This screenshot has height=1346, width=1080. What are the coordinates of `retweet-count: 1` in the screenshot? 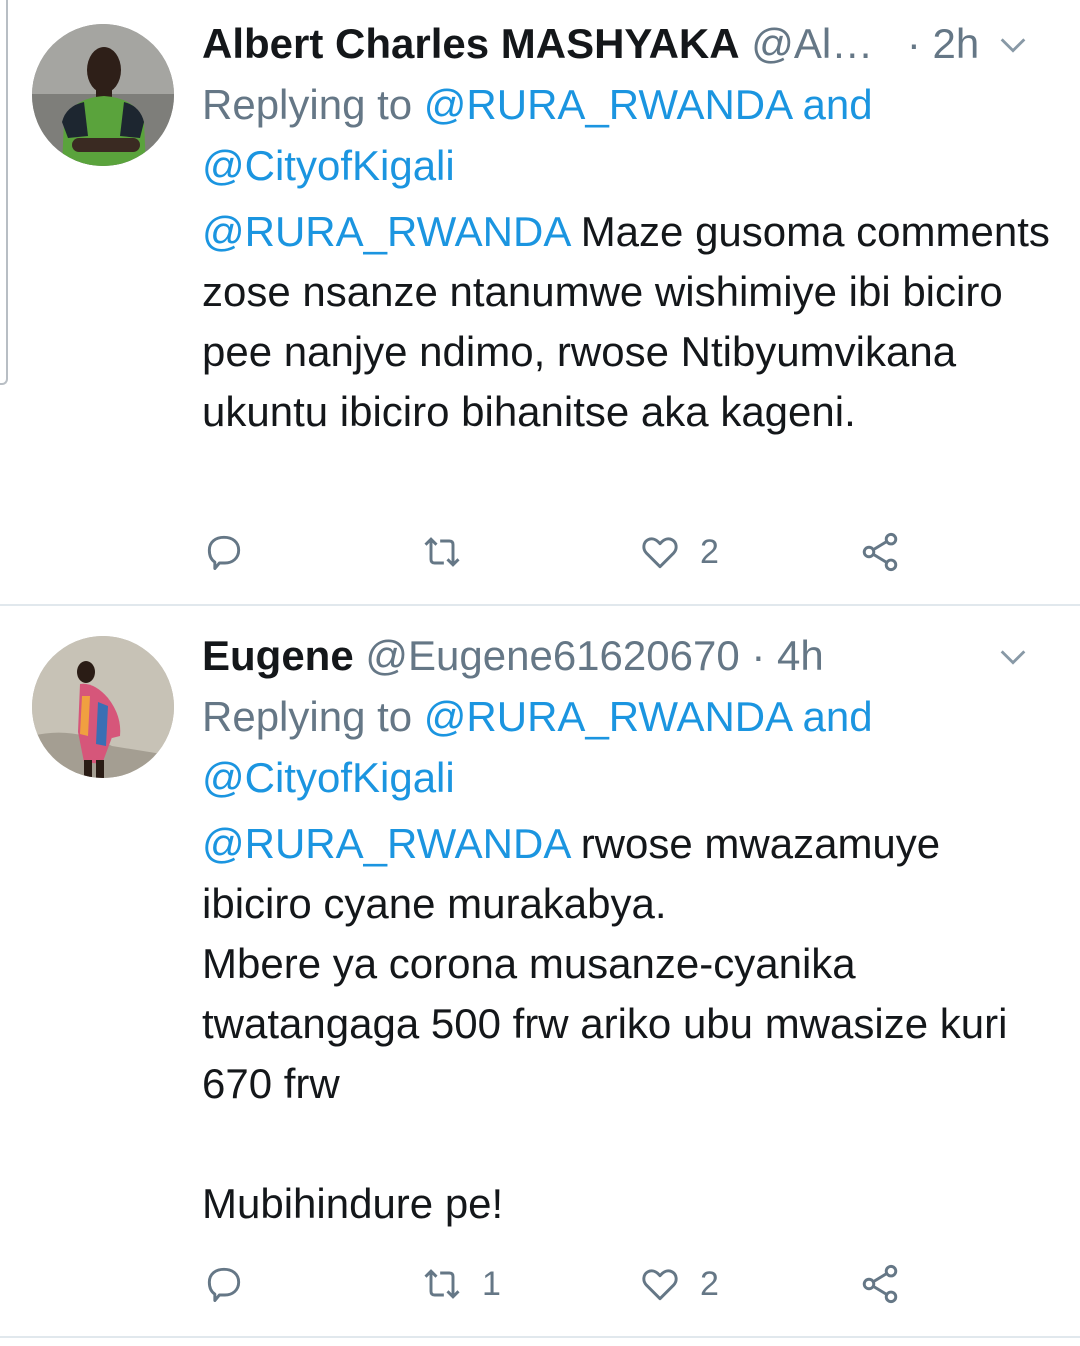 It's located at (491, 1283).